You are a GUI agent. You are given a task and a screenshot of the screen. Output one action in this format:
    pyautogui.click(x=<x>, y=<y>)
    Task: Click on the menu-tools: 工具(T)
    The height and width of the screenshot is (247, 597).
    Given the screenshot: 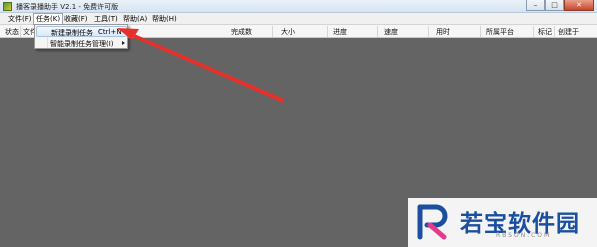 What is the action you would take?
    pyautogui.click(x=106, y=19)
    